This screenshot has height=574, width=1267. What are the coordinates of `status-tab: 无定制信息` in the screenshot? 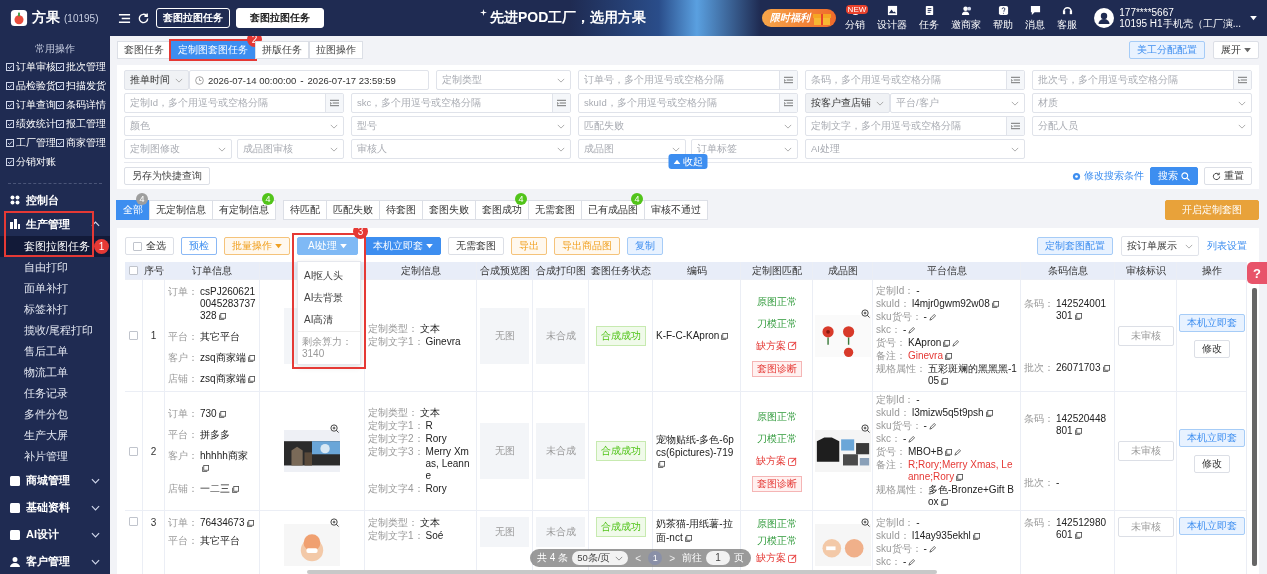 It's located at (181, 210).